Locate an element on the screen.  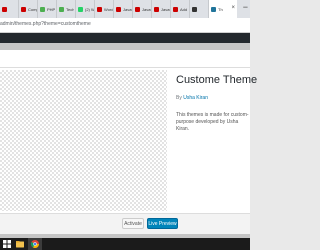
modal-footer: Activate Live Preview is located at coordinates (125, 223).